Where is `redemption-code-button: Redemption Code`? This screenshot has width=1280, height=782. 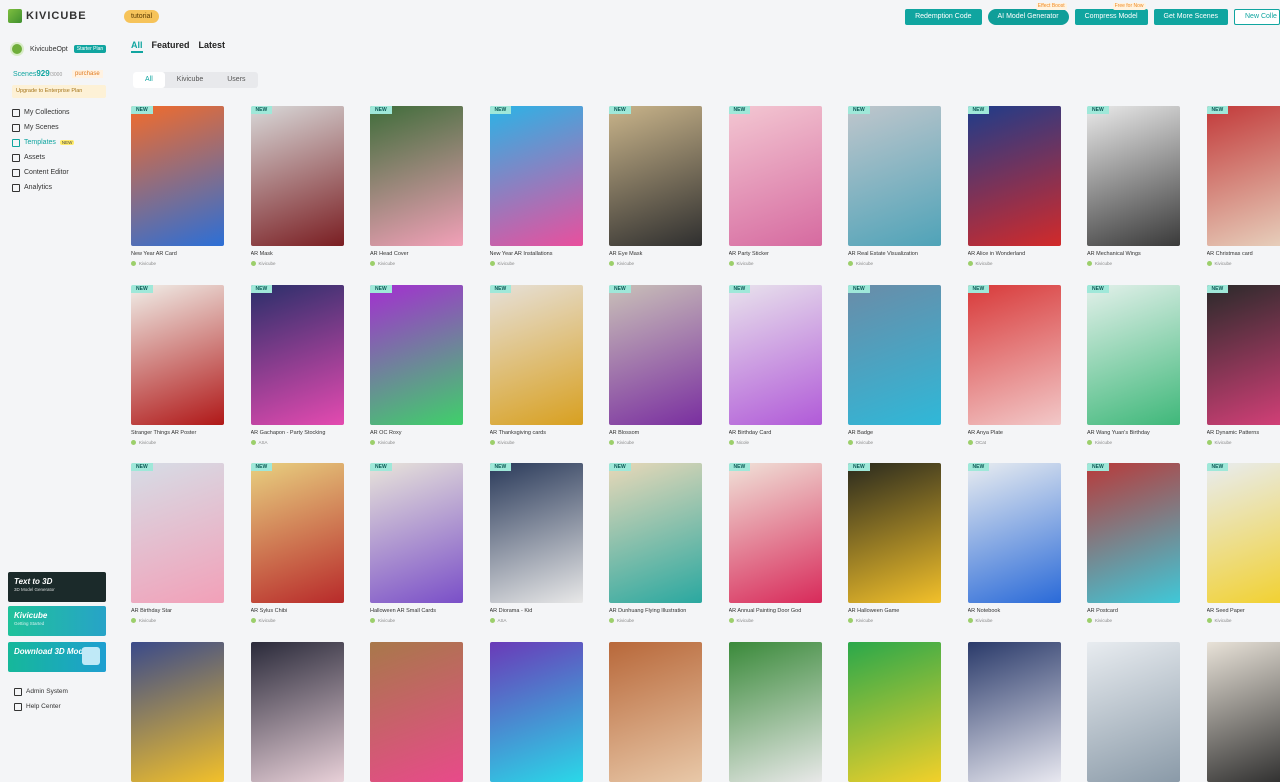 redemption-code-button: Redemption Code is located at coordinates (943, 17).